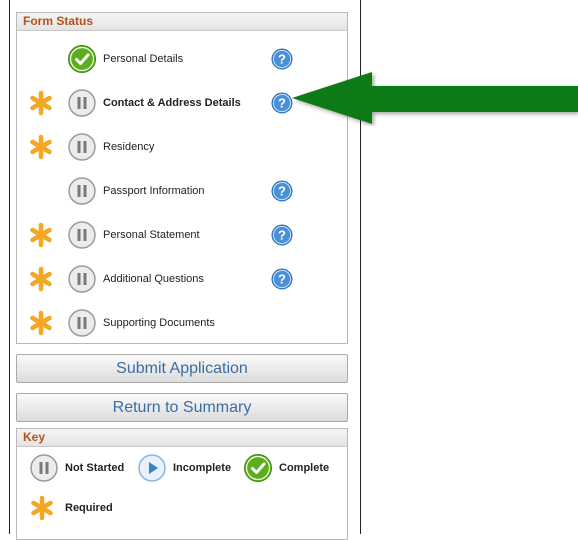  I want to click on form-status-item-label: Contact & Address Details, so click(172, 103).